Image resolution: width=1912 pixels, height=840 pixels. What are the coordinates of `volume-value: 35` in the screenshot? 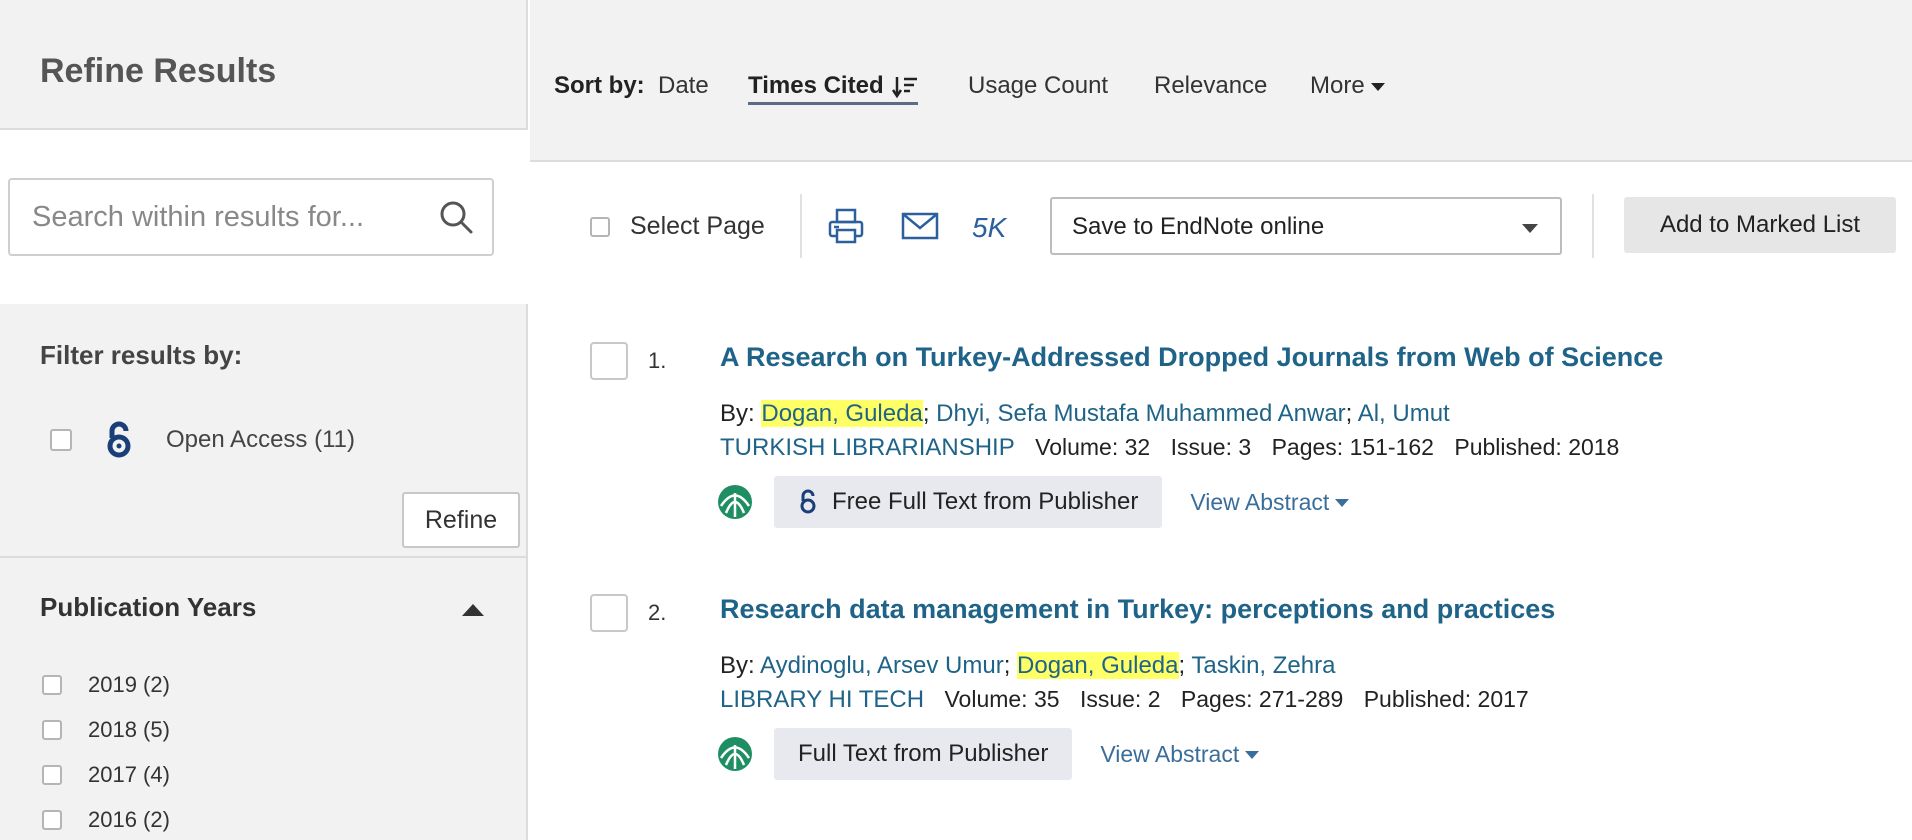 It's located at (1046, 699).